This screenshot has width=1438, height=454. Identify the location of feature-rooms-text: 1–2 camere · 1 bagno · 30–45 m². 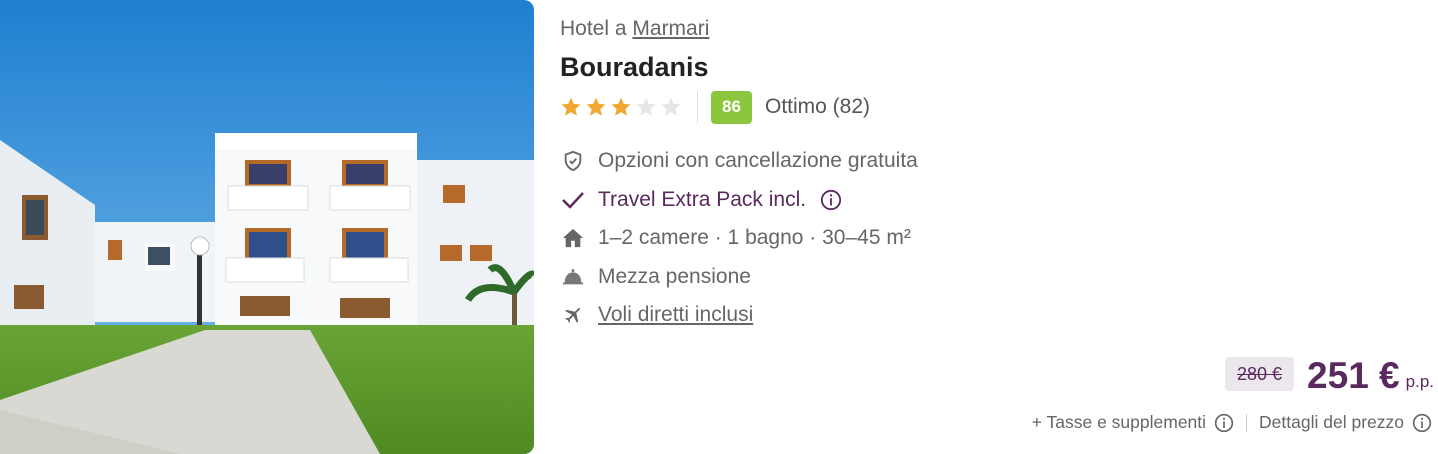
(754, 238).